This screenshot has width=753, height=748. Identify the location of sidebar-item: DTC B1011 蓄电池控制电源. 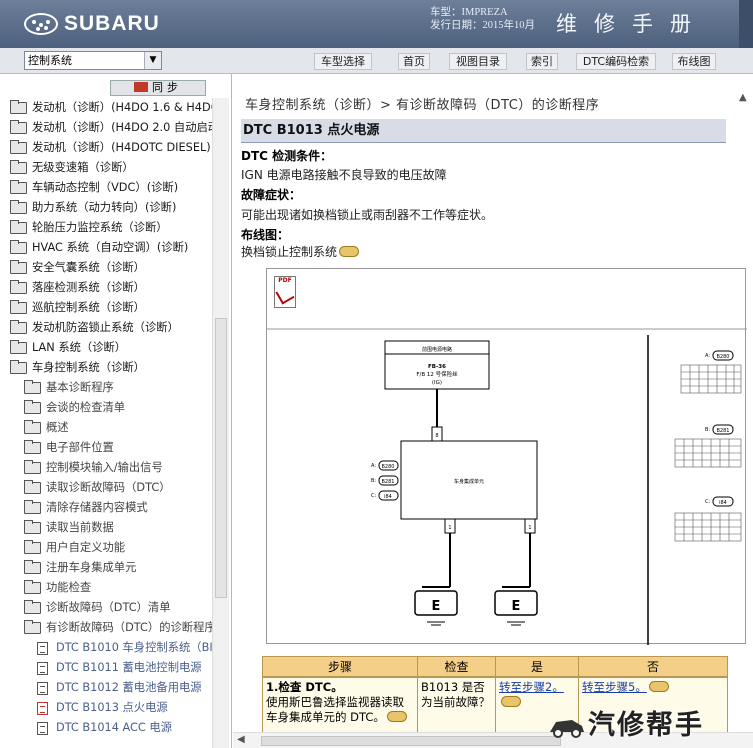
(119, 668).